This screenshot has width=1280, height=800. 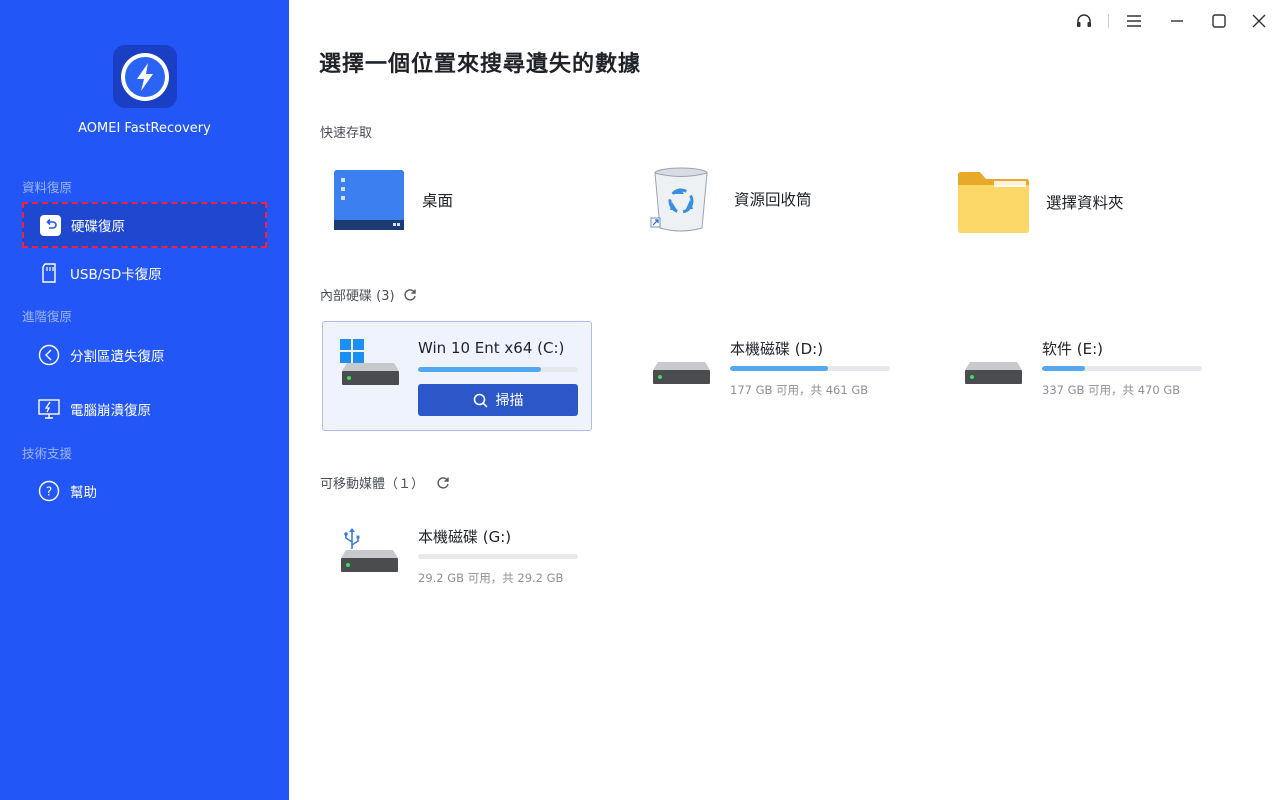 I want to click on sidebar-item-label: 分割區遺失復原, so click(x=117, y=357).